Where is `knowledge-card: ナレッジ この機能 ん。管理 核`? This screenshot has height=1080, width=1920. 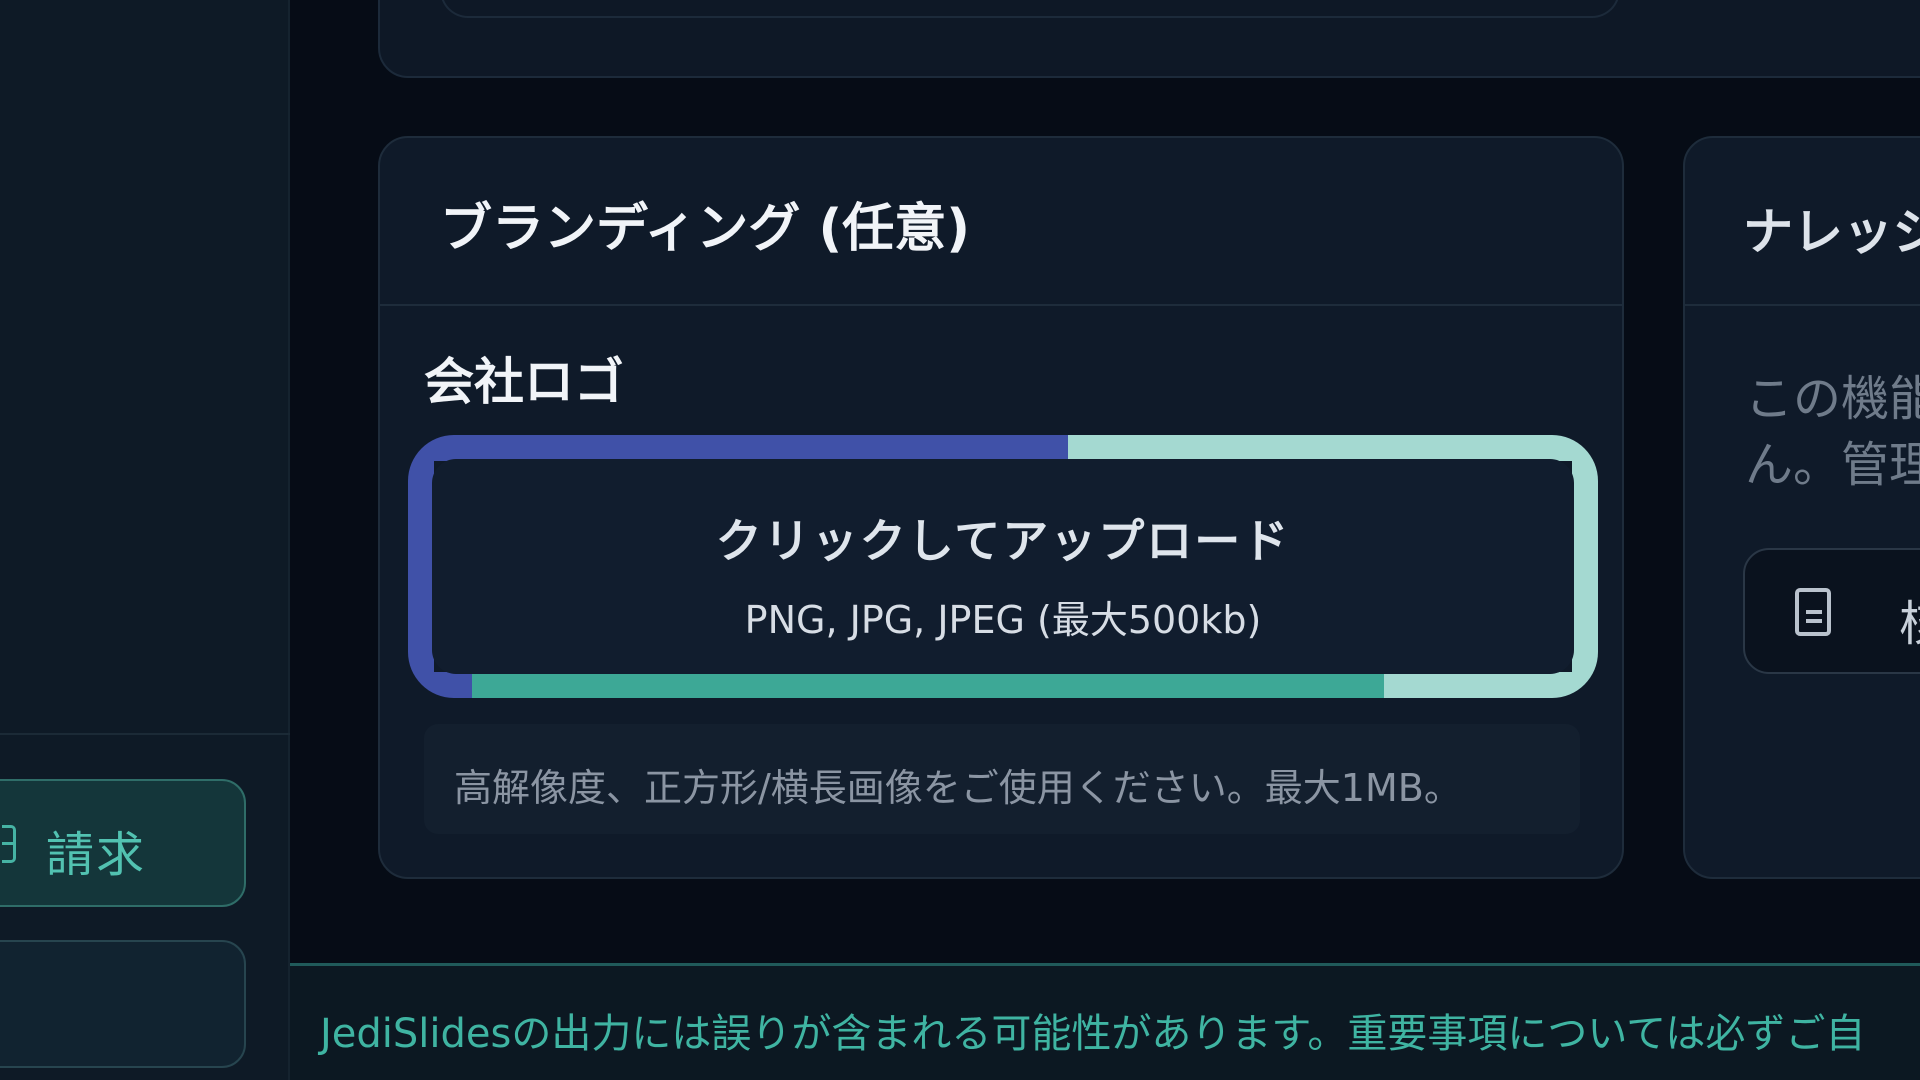
knowledge-card: ナレッジ この機能 ん。管理 核 is located at coordinates (1801, 507).